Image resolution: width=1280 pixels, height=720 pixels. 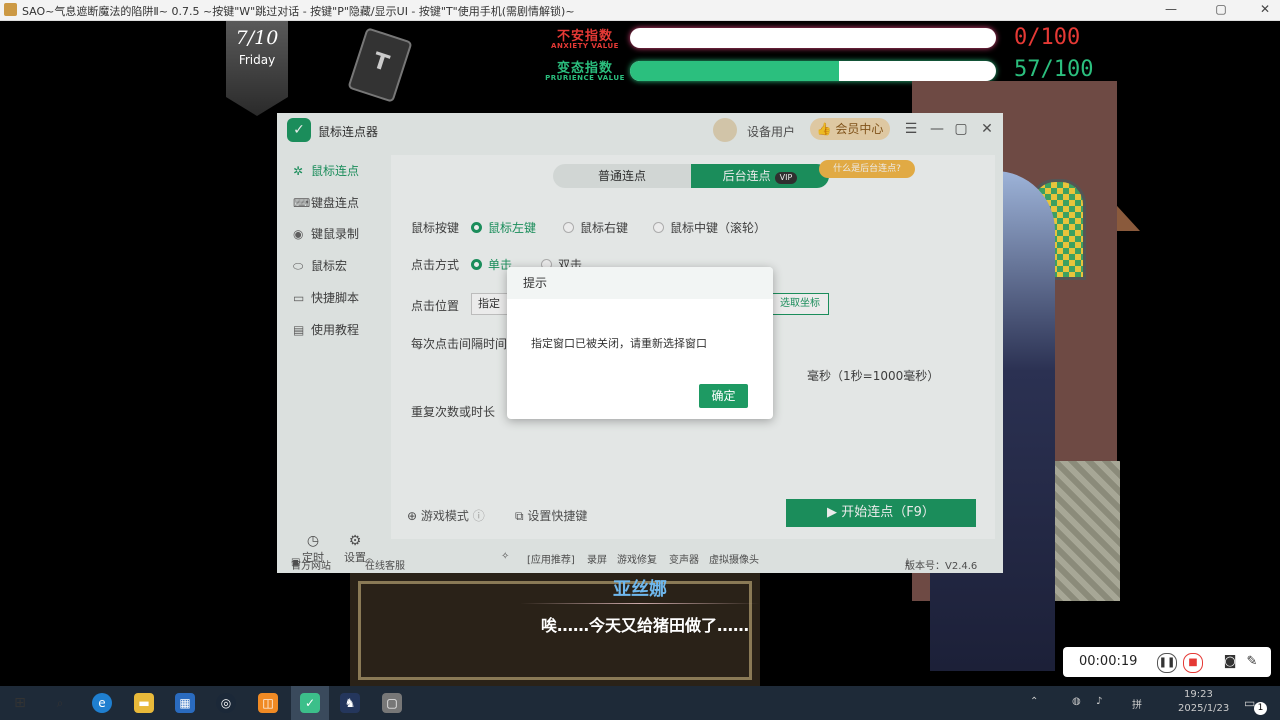 What do you see at coordinates (1099, 701) in the screenshot?
I see `volume-icon: ♪` at bounding box center [1099, 701].